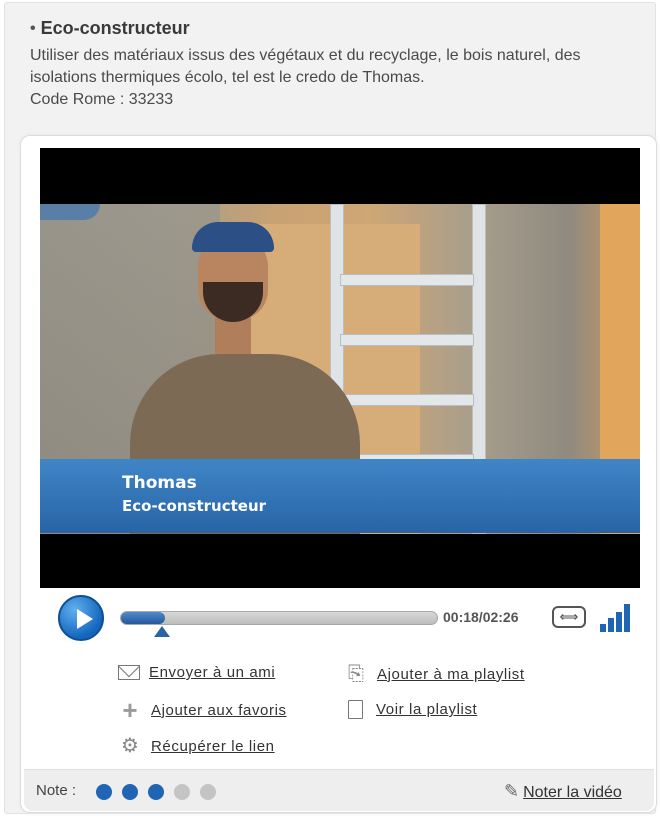 The height and width of the screenshot is (819, 660). What do you see at coordinates (130, 746) in the screenshot?
I see `gear-icon: ⚙` at bounding box center [130, 746].